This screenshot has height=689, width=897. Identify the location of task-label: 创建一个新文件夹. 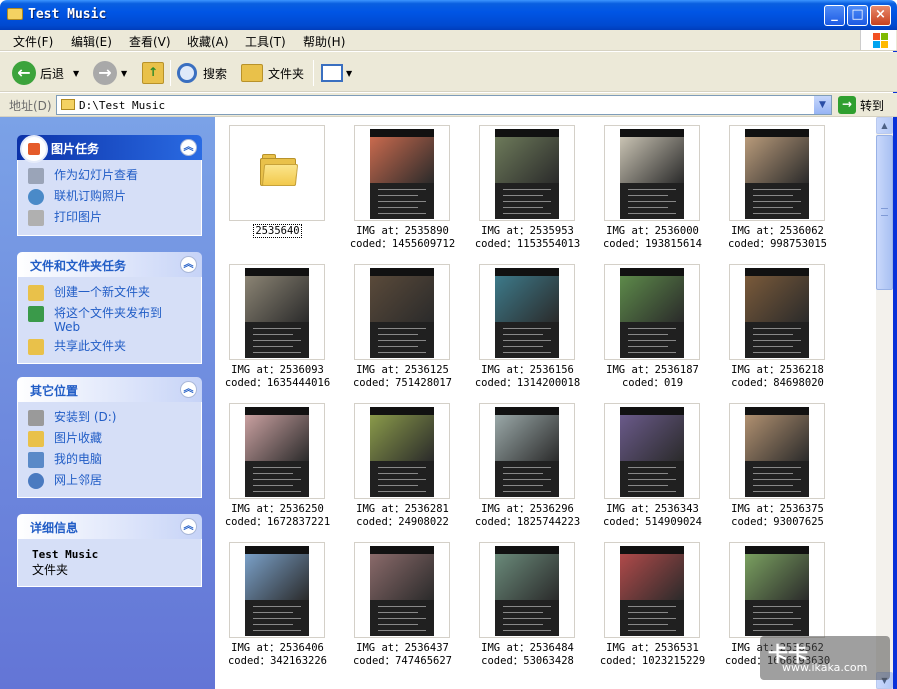
(102, 292).